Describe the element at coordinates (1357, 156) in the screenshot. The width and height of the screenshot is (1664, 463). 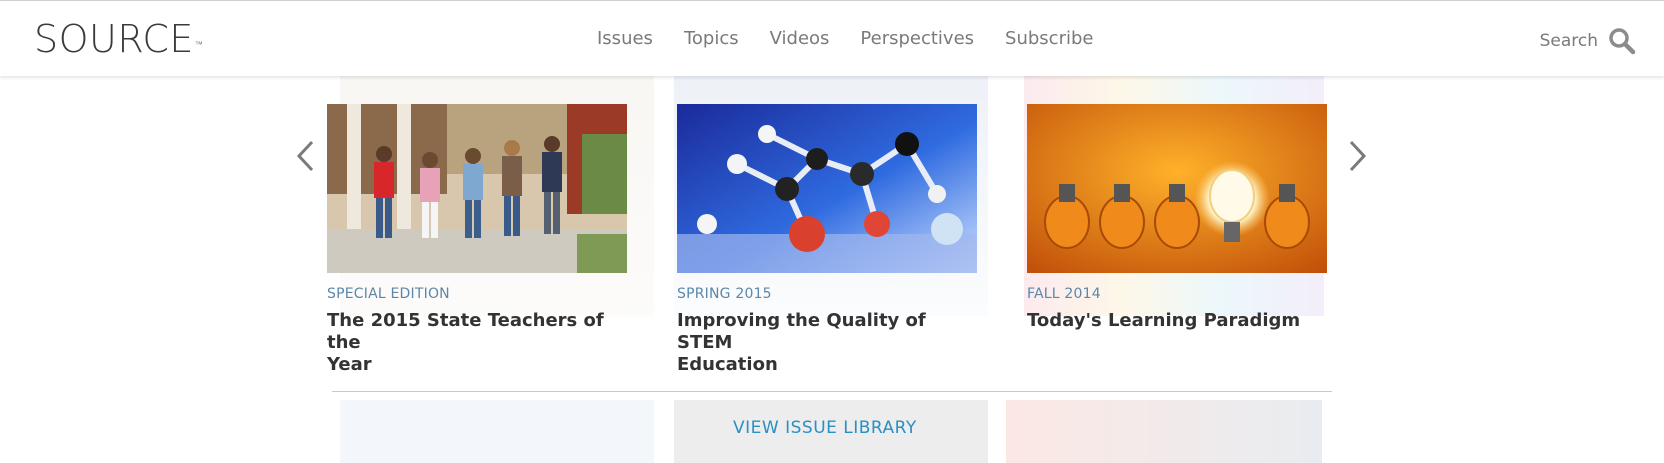
I see `chevron-right-icon` at that location.